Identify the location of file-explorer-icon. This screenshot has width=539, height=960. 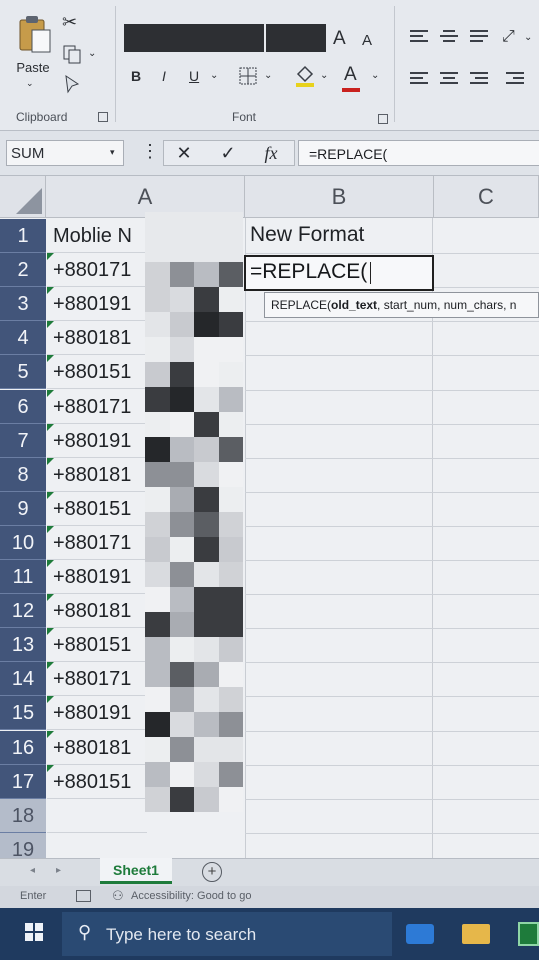
(476, 934).